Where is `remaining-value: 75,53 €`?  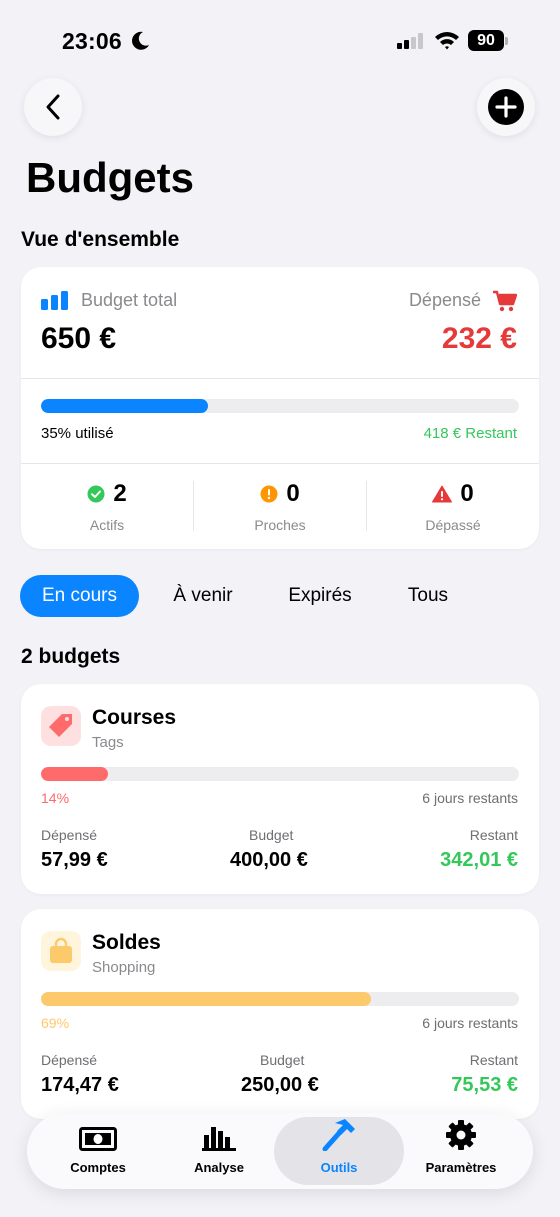
remaining-value: 75,53 € is located at coordinates (484, 1085).